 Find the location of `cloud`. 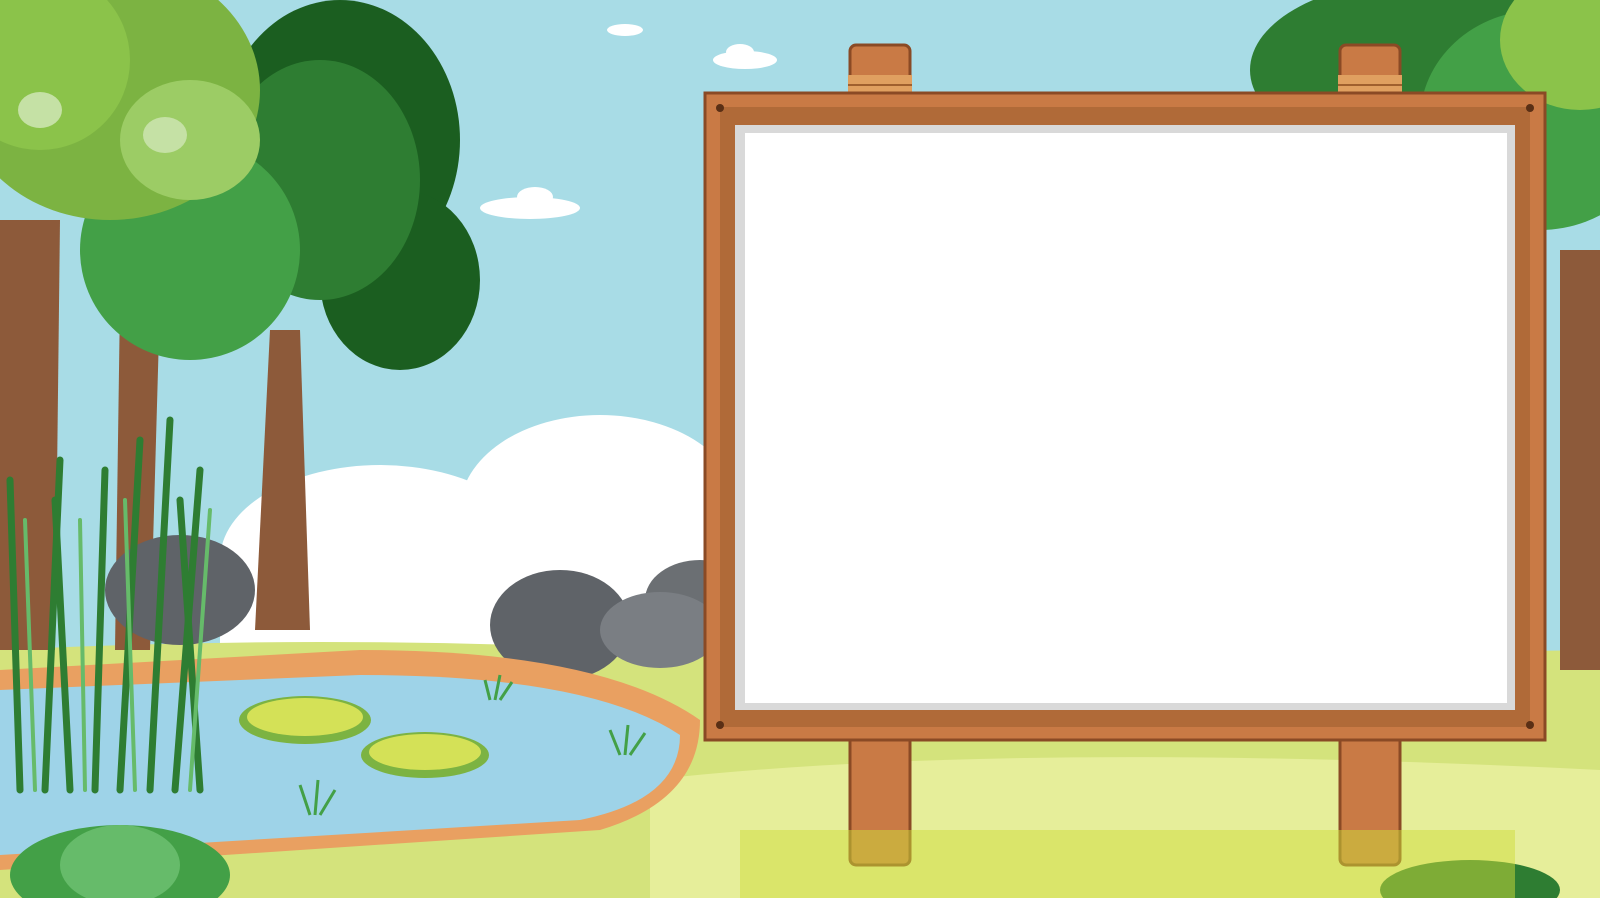

cloud is located at coordinates (625, 30).